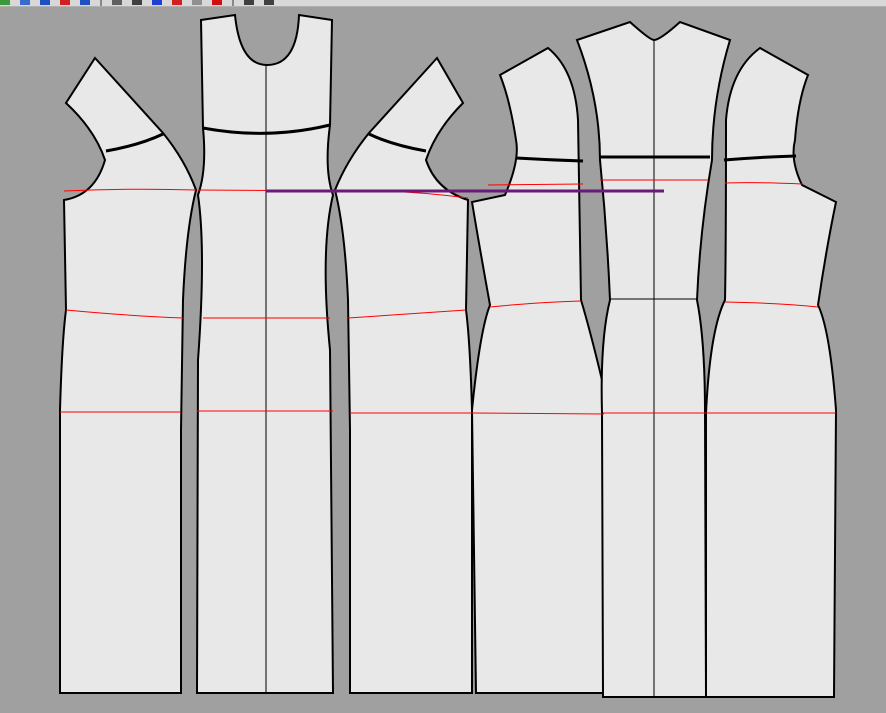  I want to click on pattern-piece-side-front-left, so click(538, 370).